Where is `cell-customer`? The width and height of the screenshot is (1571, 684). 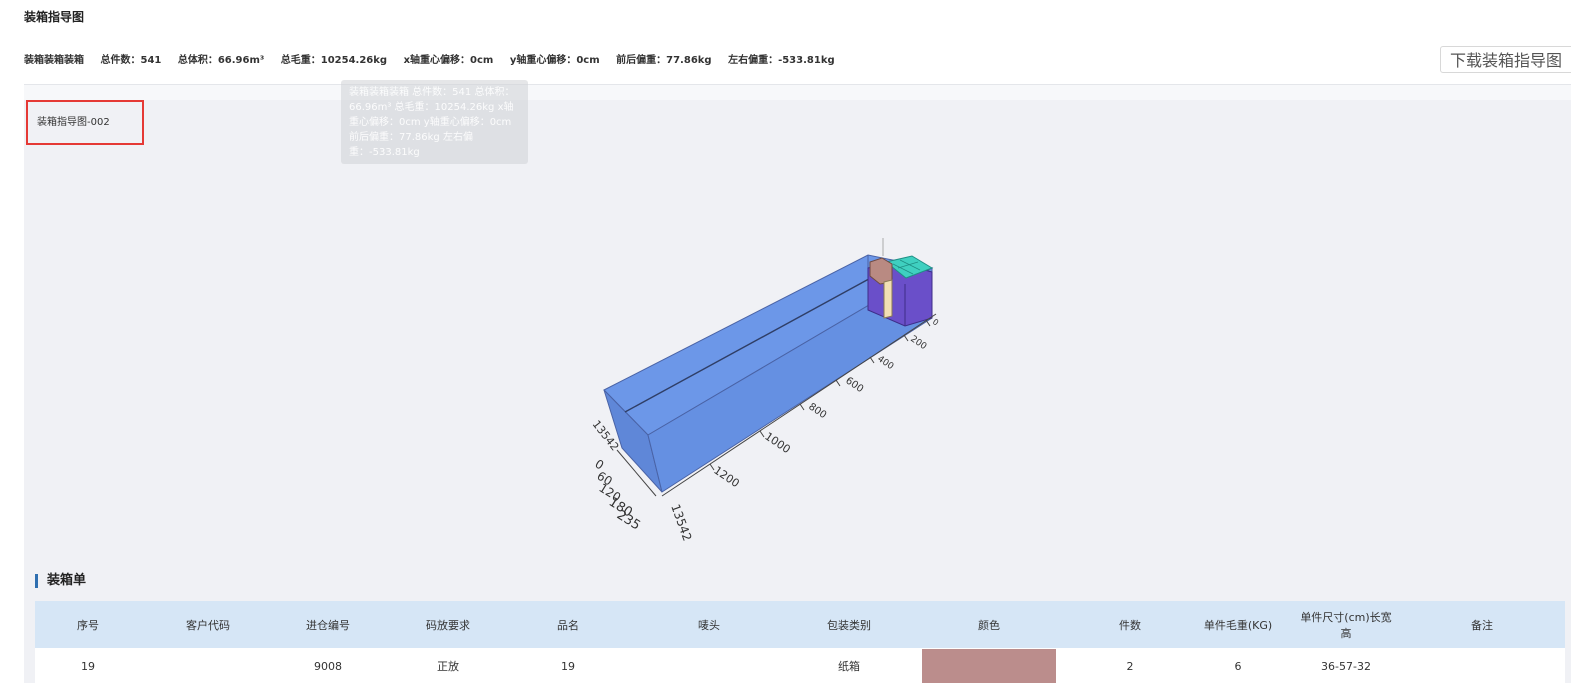
cell-customer is located at coordinates (208, 666).